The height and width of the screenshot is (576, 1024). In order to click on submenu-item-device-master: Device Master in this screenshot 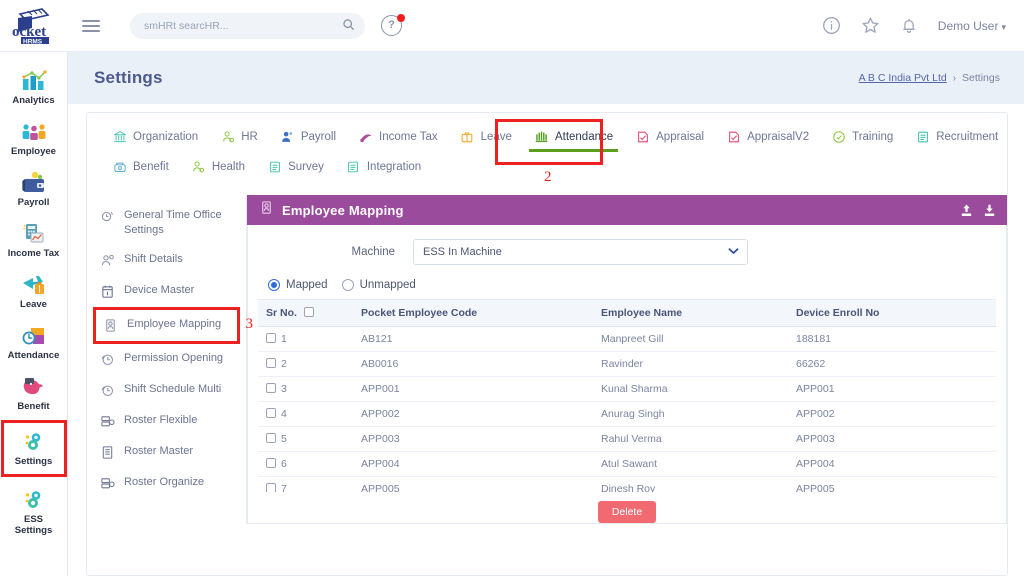, I will do `click(169, 291)`.